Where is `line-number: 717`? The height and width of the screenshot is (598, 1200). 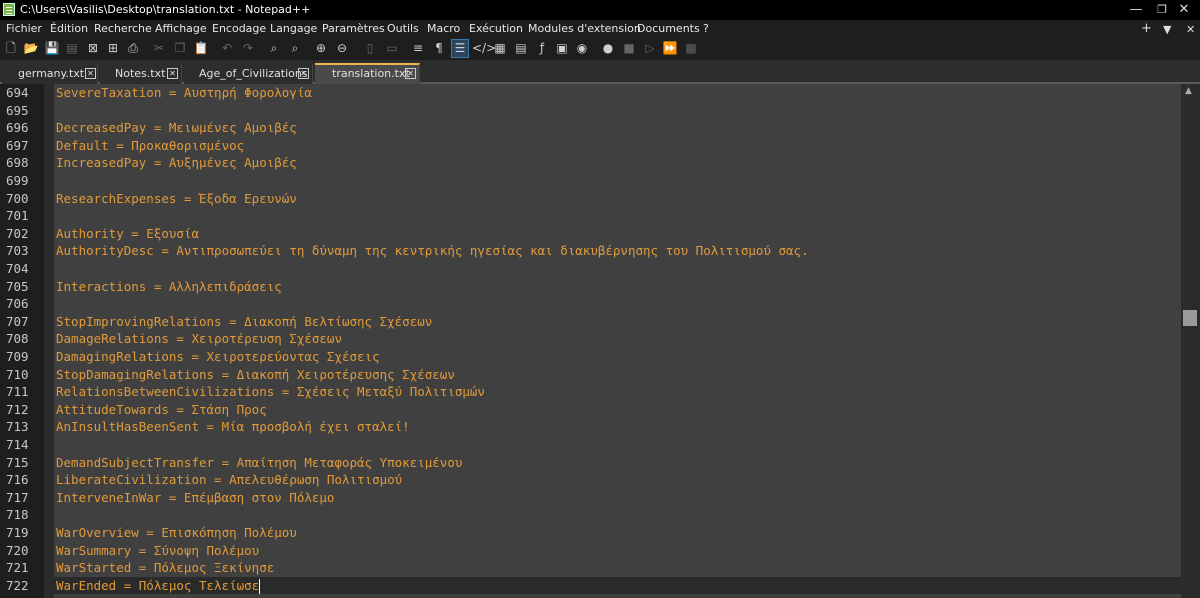
line-number: 717 is located at coordinates (17, 497).